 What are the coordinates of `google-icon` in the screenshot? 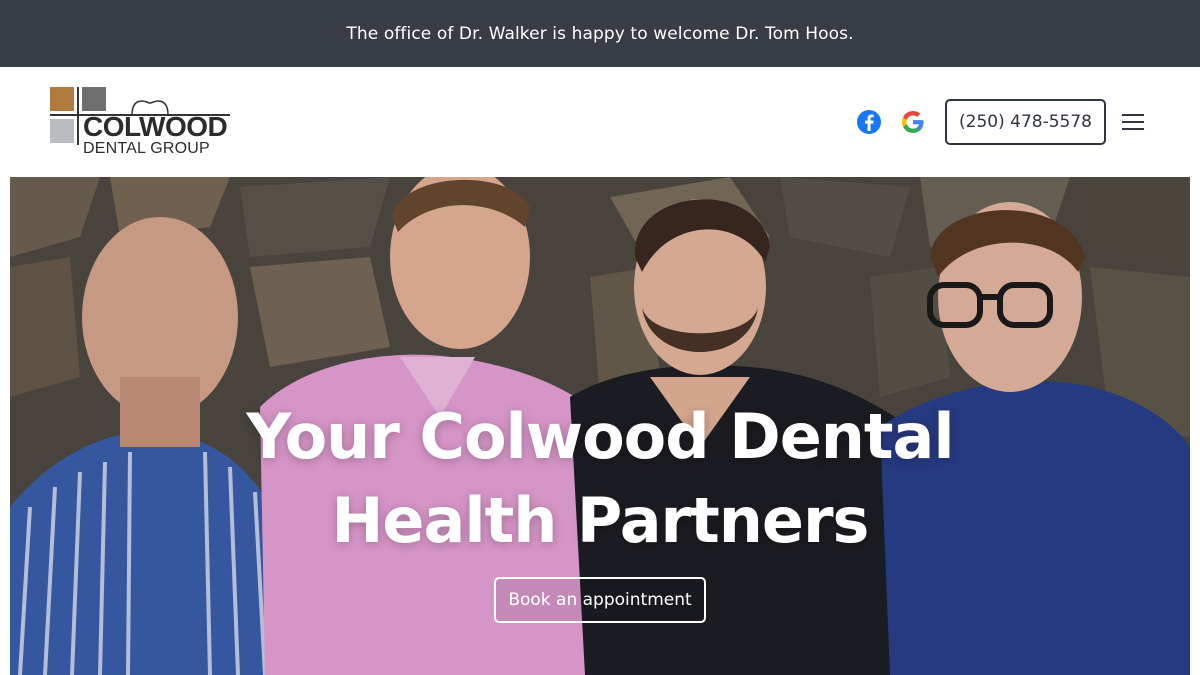 It's located at (913, 122).